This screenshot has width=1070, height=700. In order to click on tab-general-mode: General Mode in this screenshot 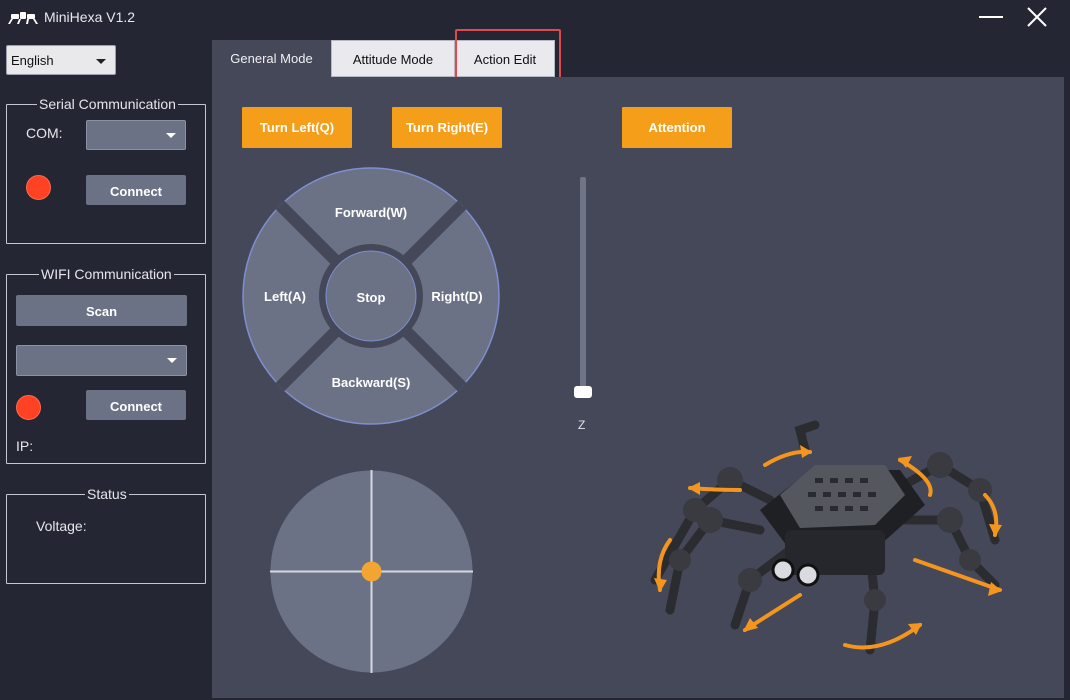, I will do `click(271, 58)`.